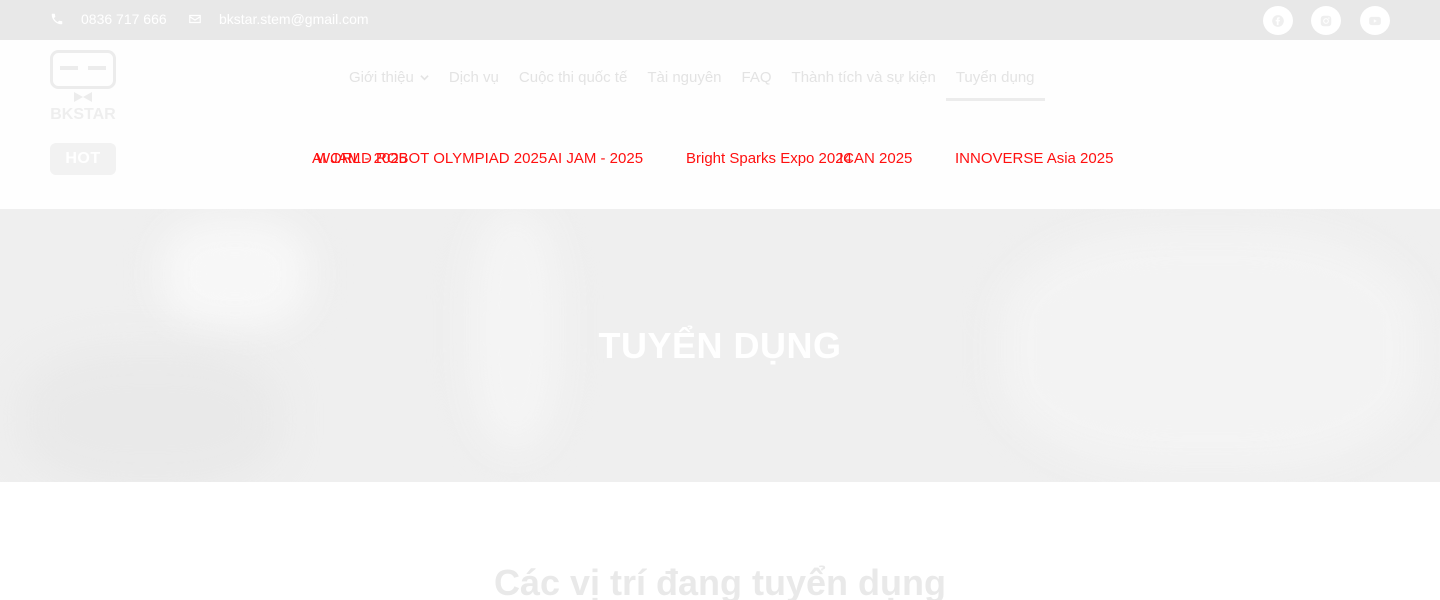 The height and width of the screenshot is (600, 1440). What do you see at coordinates (83, 114) in the screenshot?
I see `logo-text: BKSTAR` at bounding box center [83, 114].